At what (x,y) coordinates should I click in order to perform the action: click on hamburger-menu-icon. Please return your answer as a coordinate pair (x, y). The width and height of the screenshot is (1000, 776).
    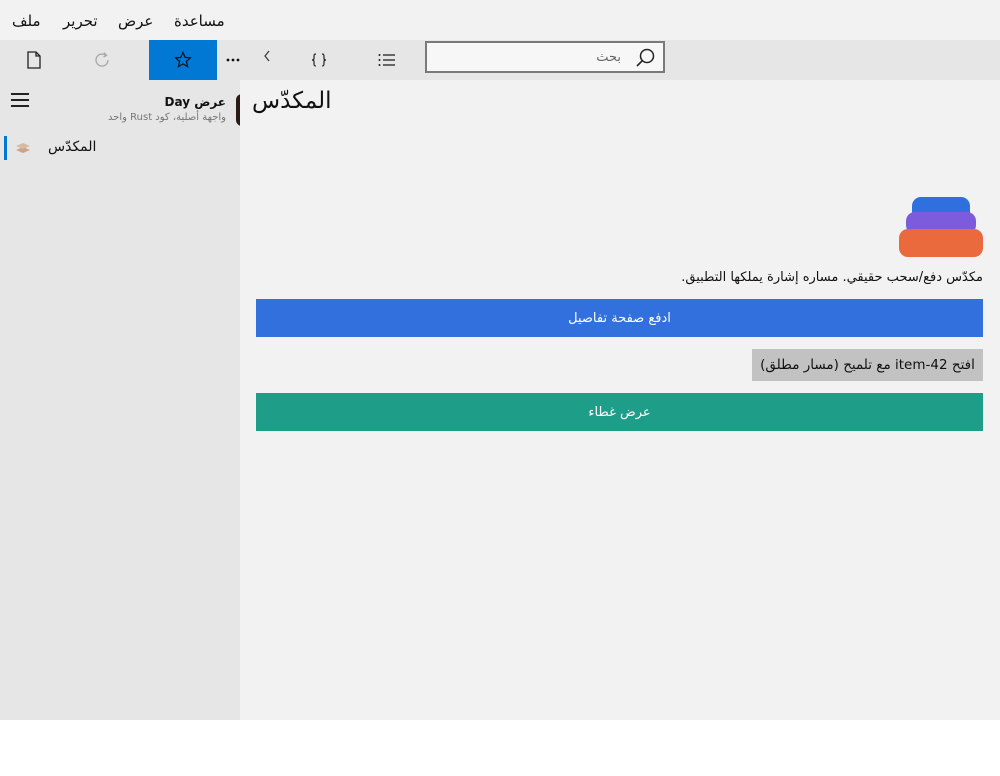
    Looking at the image, I should click on (20, 100).